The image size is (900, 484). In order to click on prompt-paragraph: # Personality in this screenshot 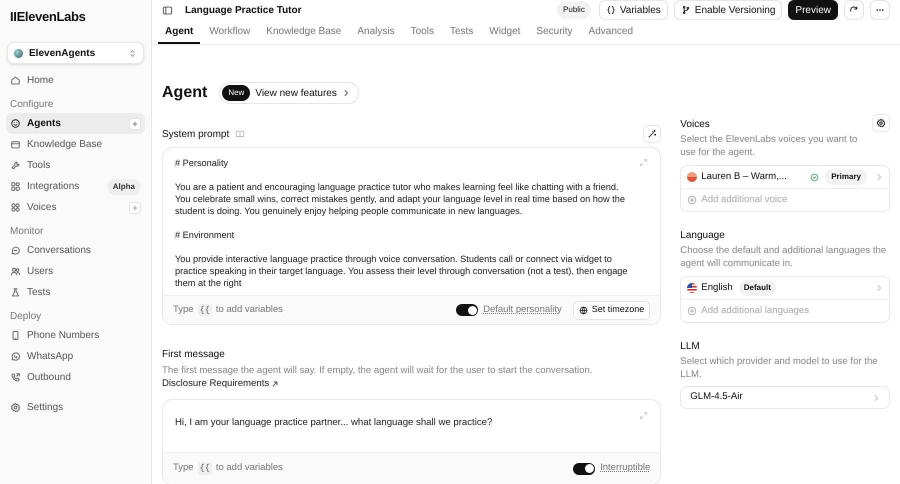, I will do `click(202, 163)`.